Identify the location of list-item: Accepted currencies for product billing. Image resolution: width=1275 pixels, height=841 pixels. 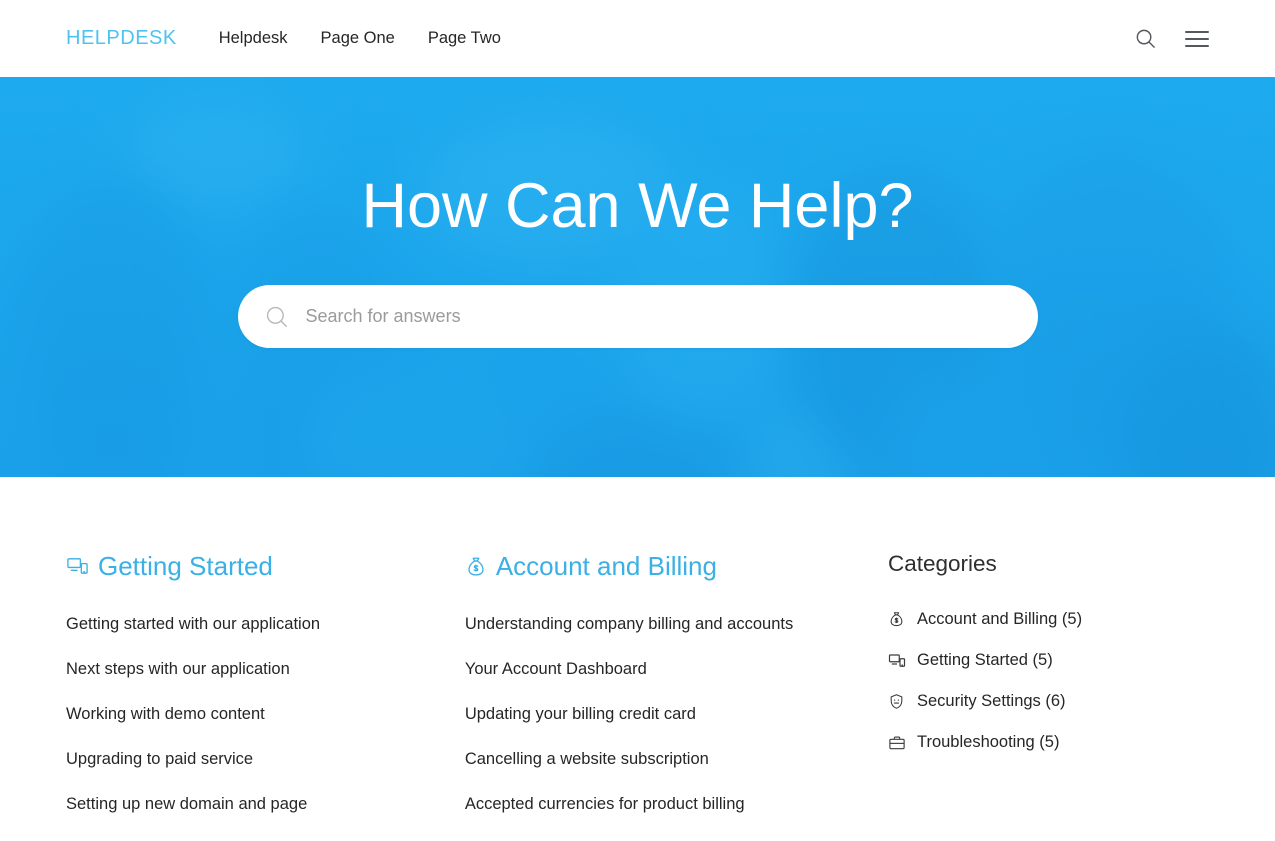
(676, 804).